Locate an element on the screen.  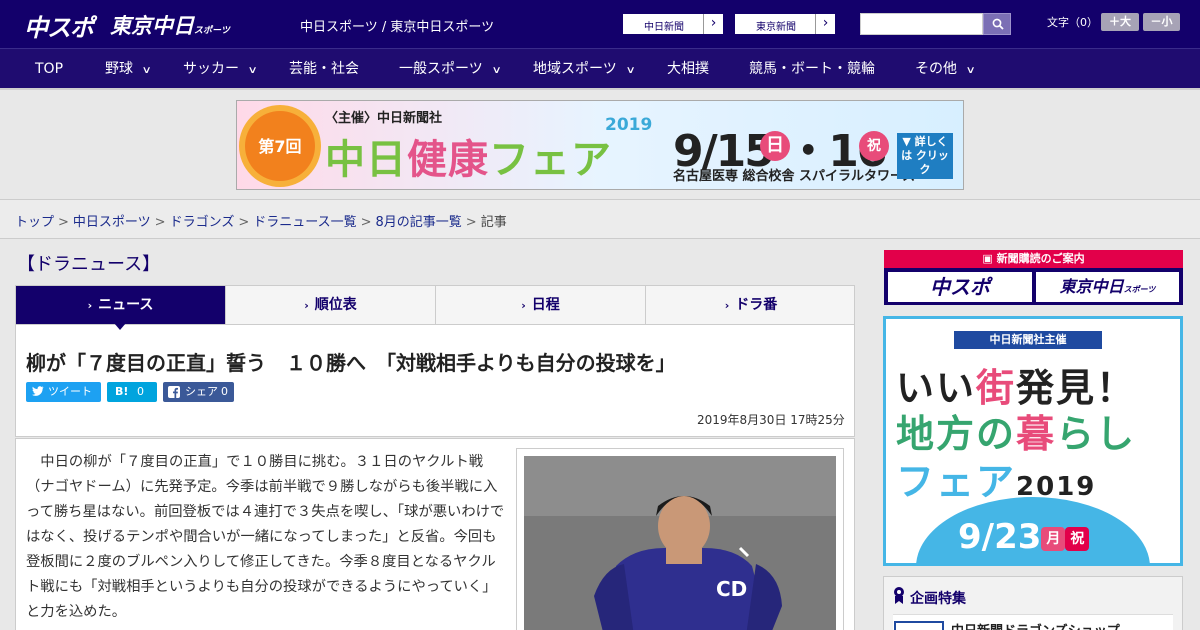
banner-badge: 第7回 is located at coordinates (280, 146).